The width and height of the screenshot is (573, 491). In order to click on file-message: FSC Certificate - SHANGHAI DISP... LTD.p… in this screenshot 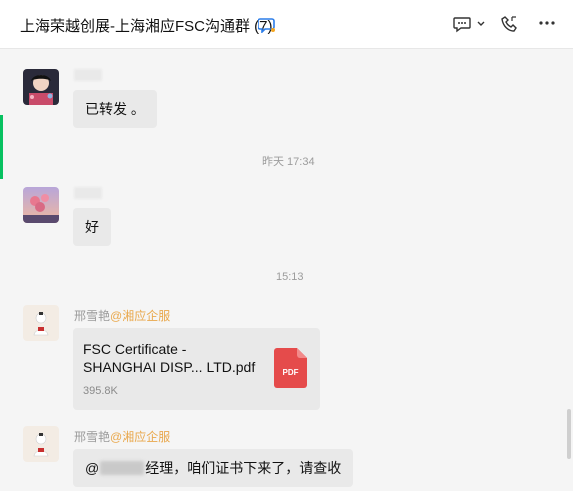, I will do `click(196, 369)`.